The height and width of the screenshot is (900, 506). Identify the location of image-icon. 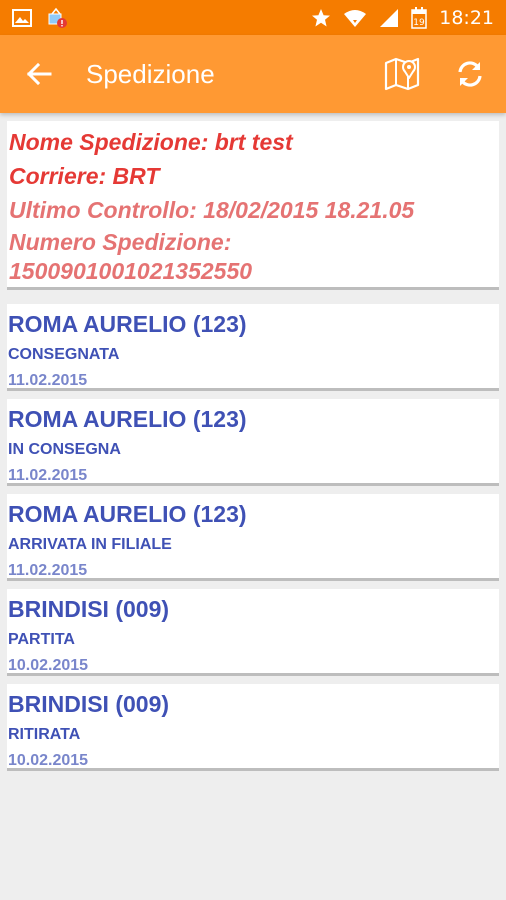
(22, 17).